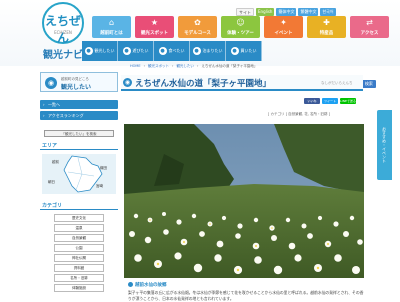  What do you see at coordinates (229, 66) in the screenshot?
I see `breadcrumb-current: えちぜん水仙の道「梨子ヶ平園地」` at bounding box center [229, 66].